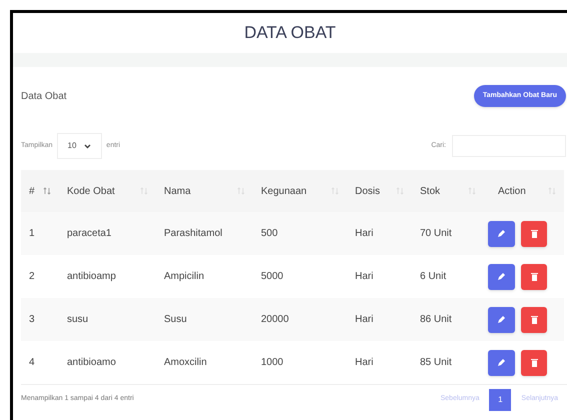  I want to click on chevron-down-icon, so click(88, 146).